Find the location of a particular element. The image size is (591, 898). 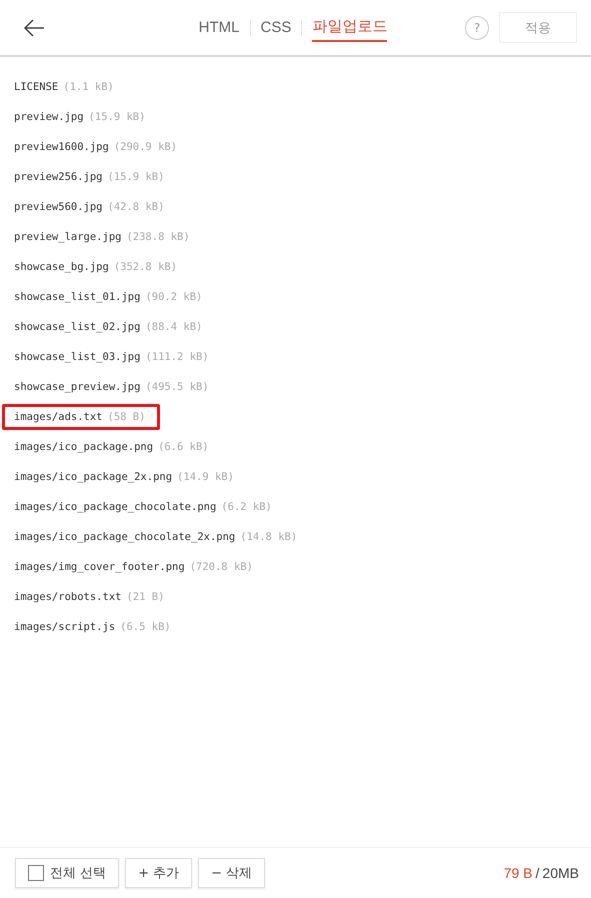

file-item: images/img_cover_footer.png (720.8 kB) is located at coordinates (135, 567).